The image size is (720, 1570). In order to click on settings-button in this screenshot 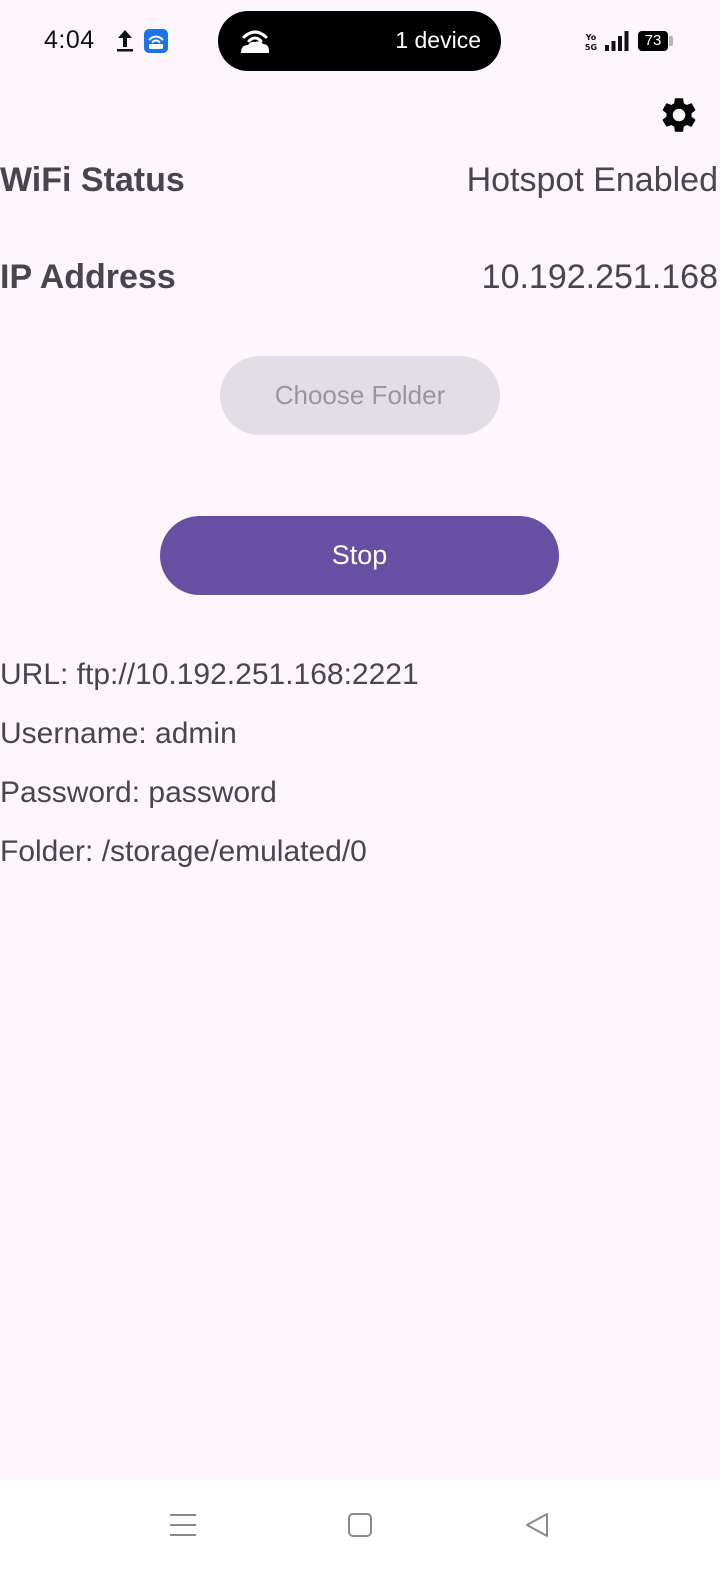, I will do `click(679, 115)`.